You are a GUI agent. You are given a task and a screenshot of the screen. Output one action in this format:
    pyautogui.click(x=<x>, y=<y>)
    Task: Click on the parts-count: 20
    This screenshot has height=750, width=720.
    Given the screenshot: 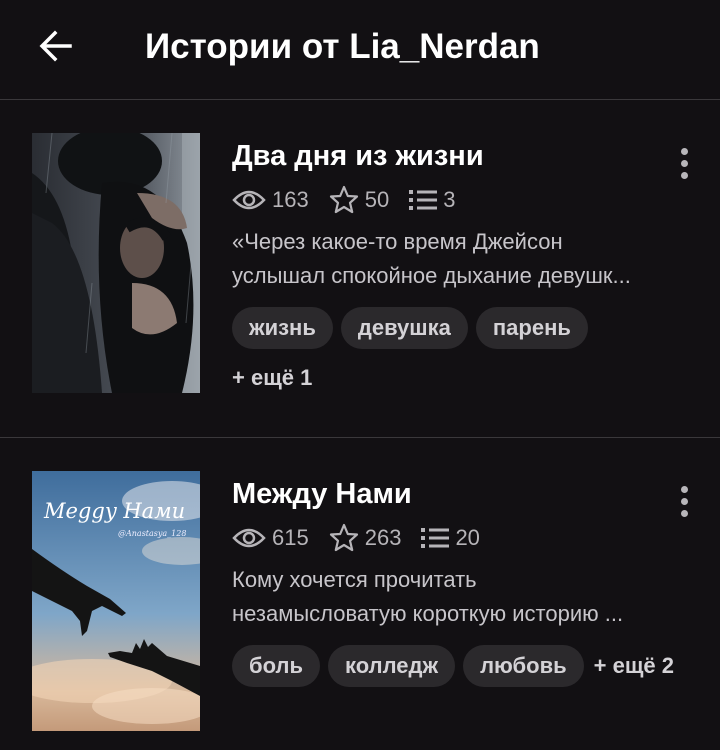 What is the action you would take?
    pyautogui.click(x=467, y=537)
    